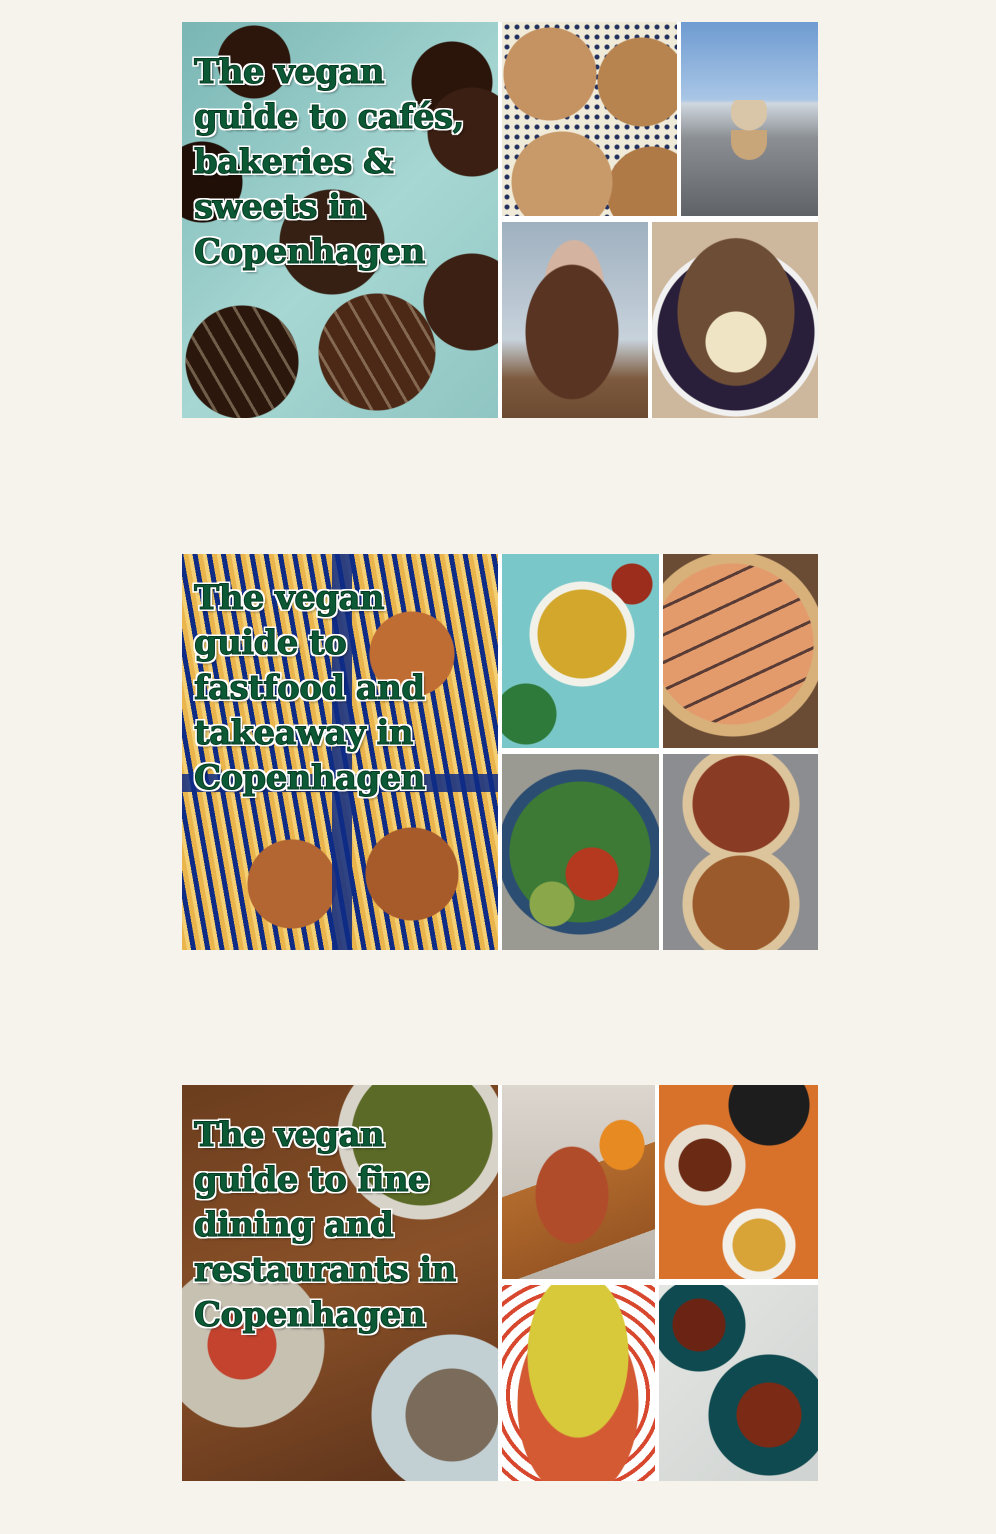 The width and height of the screenshot is (996, 1534). Describe the element at coordinates (340, 752) in the screenshot. I see `burgers-and-fries-image` at that location.